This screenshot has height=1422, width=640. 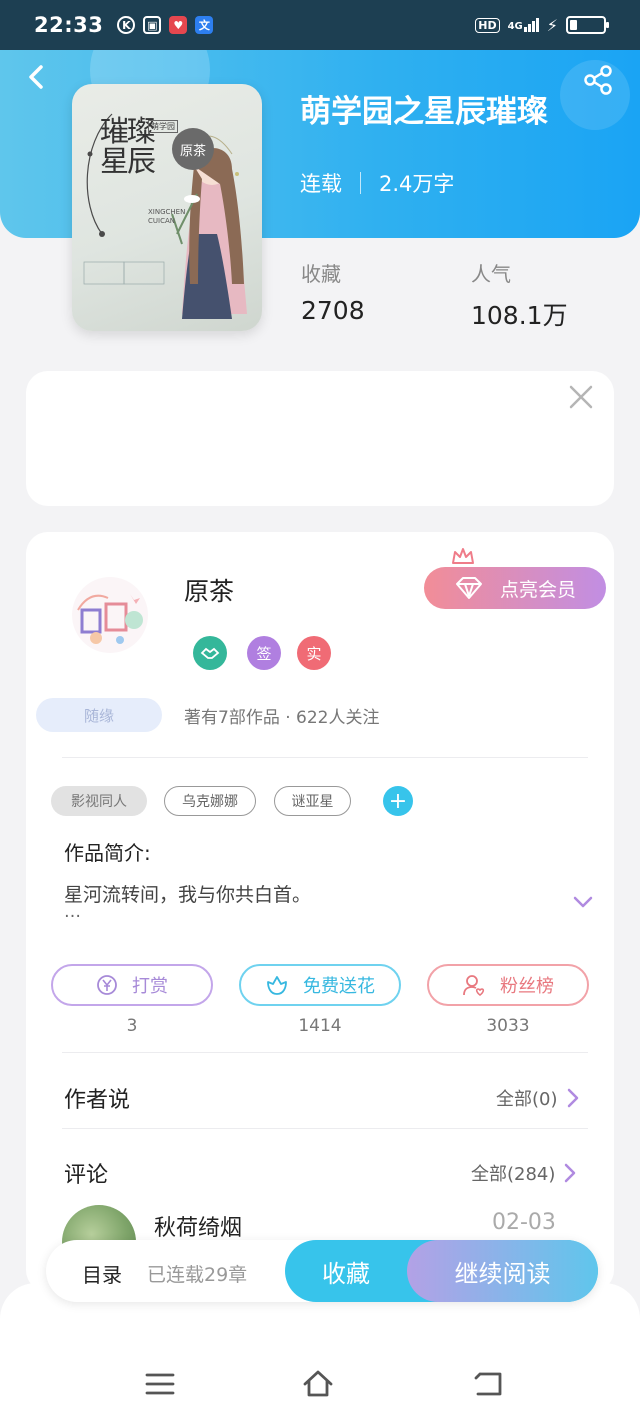 What do you see at coordinates (346, 1271) in the screenshot?
I see `collect-button: 收藏` at bounding box center [346, 1271].